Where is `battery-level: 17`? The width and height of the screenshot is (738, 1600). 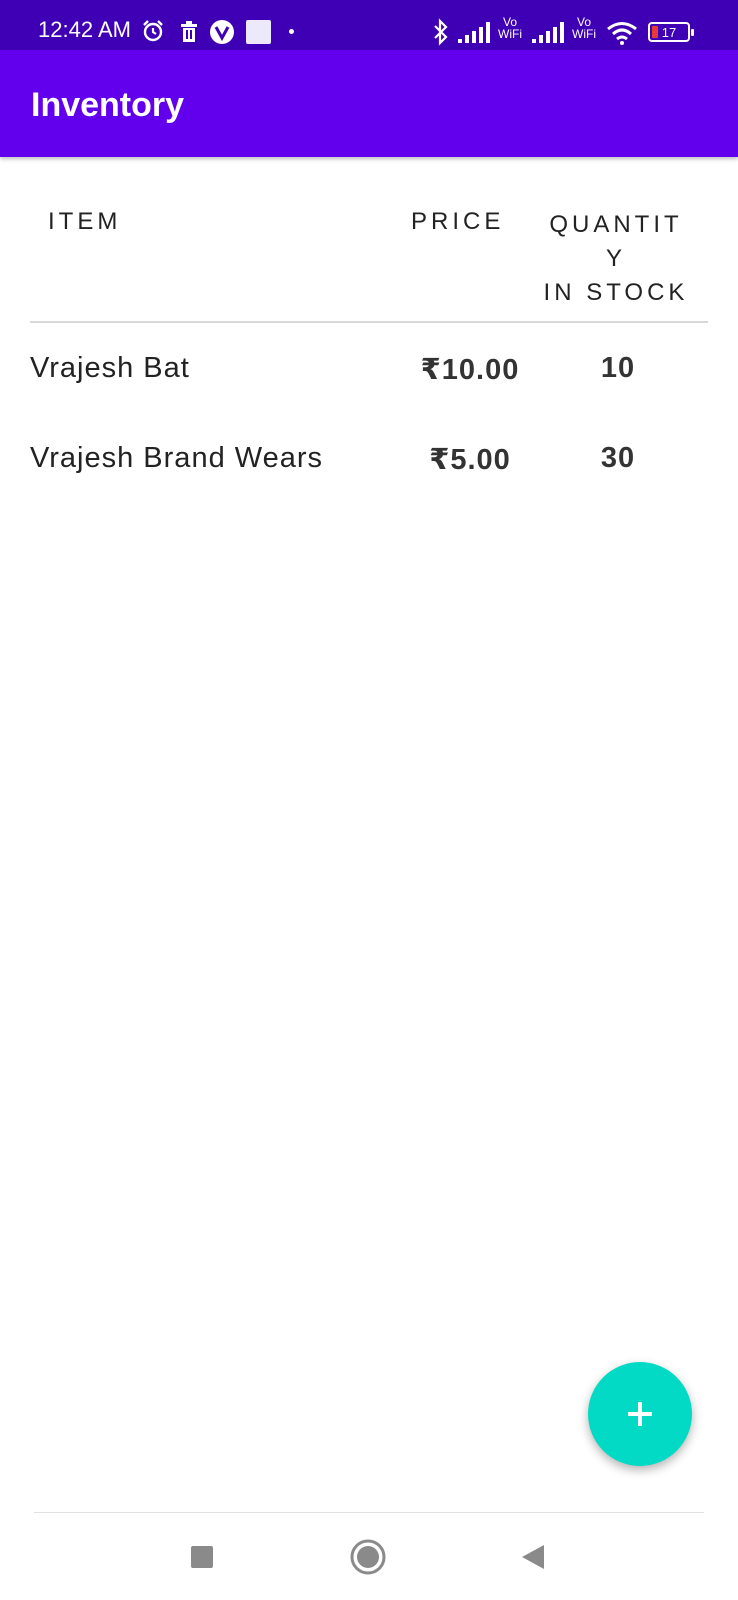 battery-level: 17 is located at coordinates (669, 32).